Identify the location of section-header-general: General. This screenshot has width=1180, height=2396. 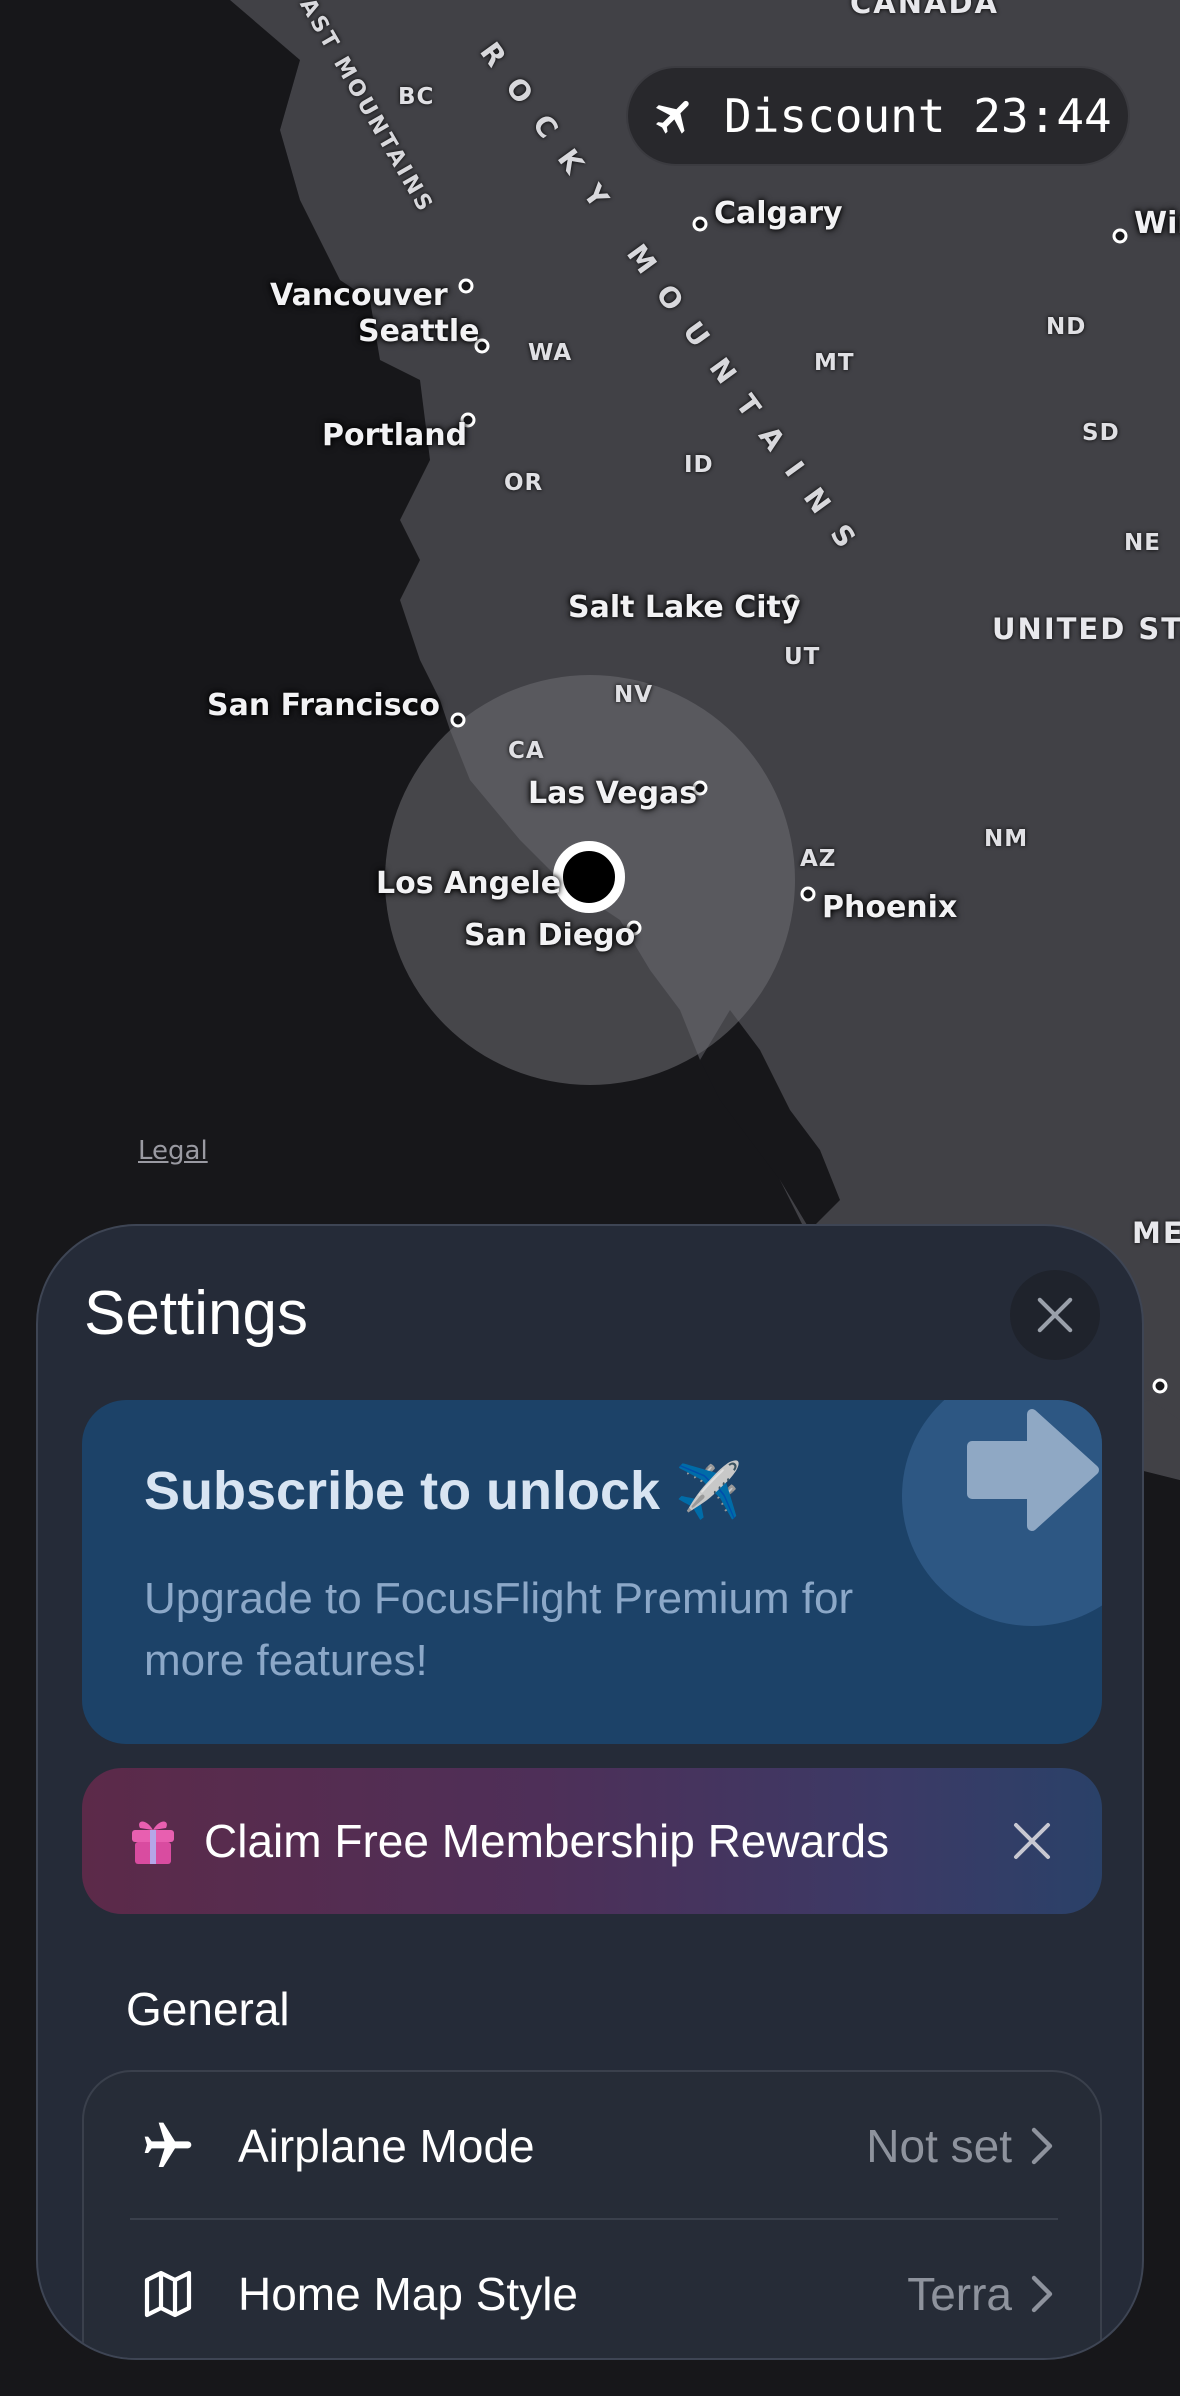
(208, 2009).